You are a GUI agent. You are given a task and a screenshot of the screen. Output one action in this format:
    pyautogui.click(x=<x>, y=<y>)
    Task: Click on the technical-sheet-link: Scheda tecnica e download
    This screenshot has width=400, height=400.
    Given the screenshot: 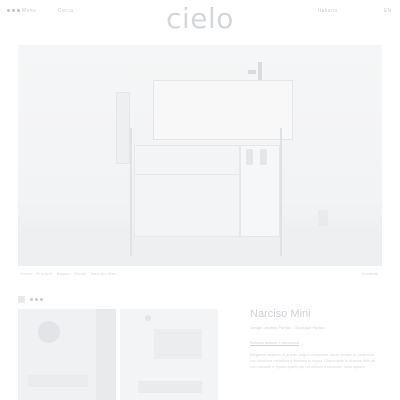 What is the action you would take?
    pyautogui.click(x=274, y=342)
    